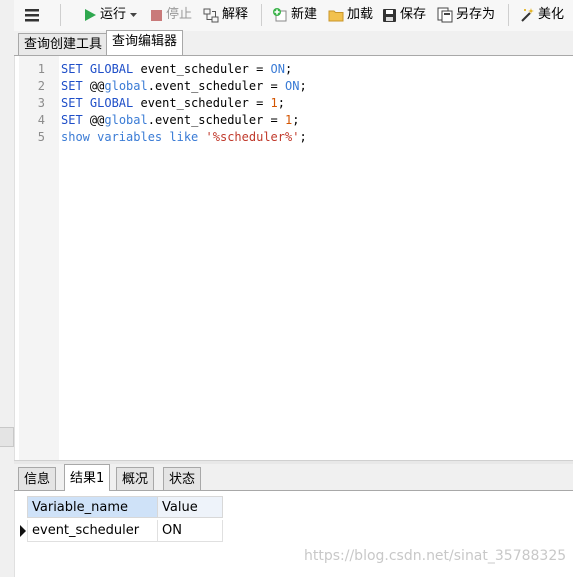 Image resolution: width=573 pixels, height=577 pixels. What do you see at coordinates (280, 15) in the screenshot?
I see `new-query-icon` at bounding box center [280, 15].